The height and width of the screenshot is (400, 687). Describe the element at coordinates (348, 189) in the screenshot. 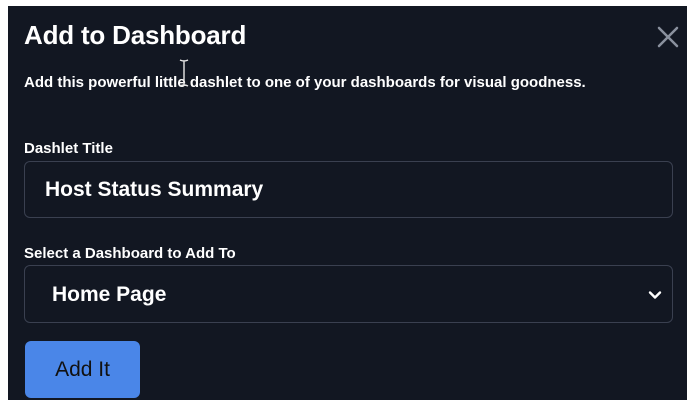

I see `dashlet-title-input` at that location.